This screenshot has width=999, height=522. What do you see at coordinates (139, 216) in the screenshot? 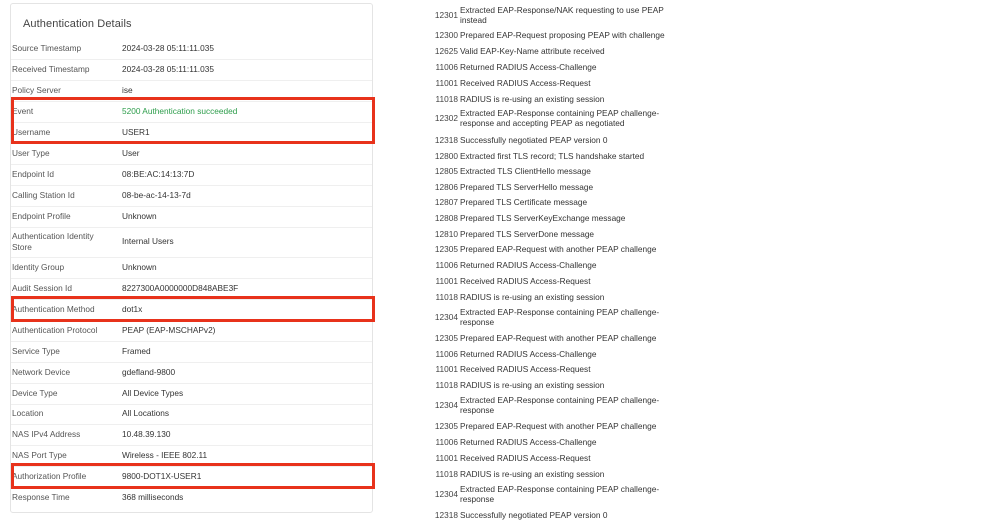
I see `detail-value: Unknown` at bounding box center [139, 216].